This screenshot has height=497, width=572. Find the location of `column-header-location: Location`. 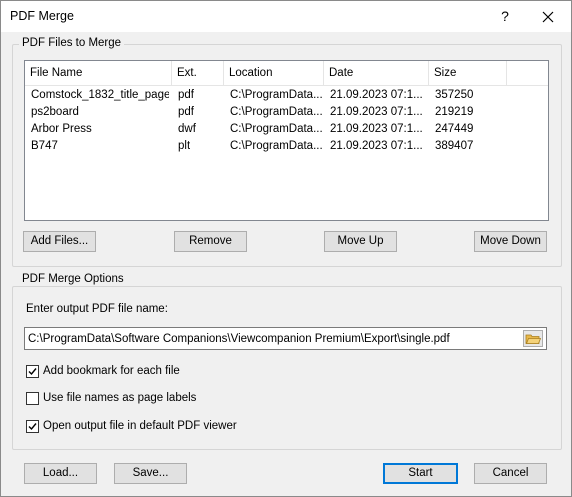

column-header-location: Location is located at coordinates (274, 73).